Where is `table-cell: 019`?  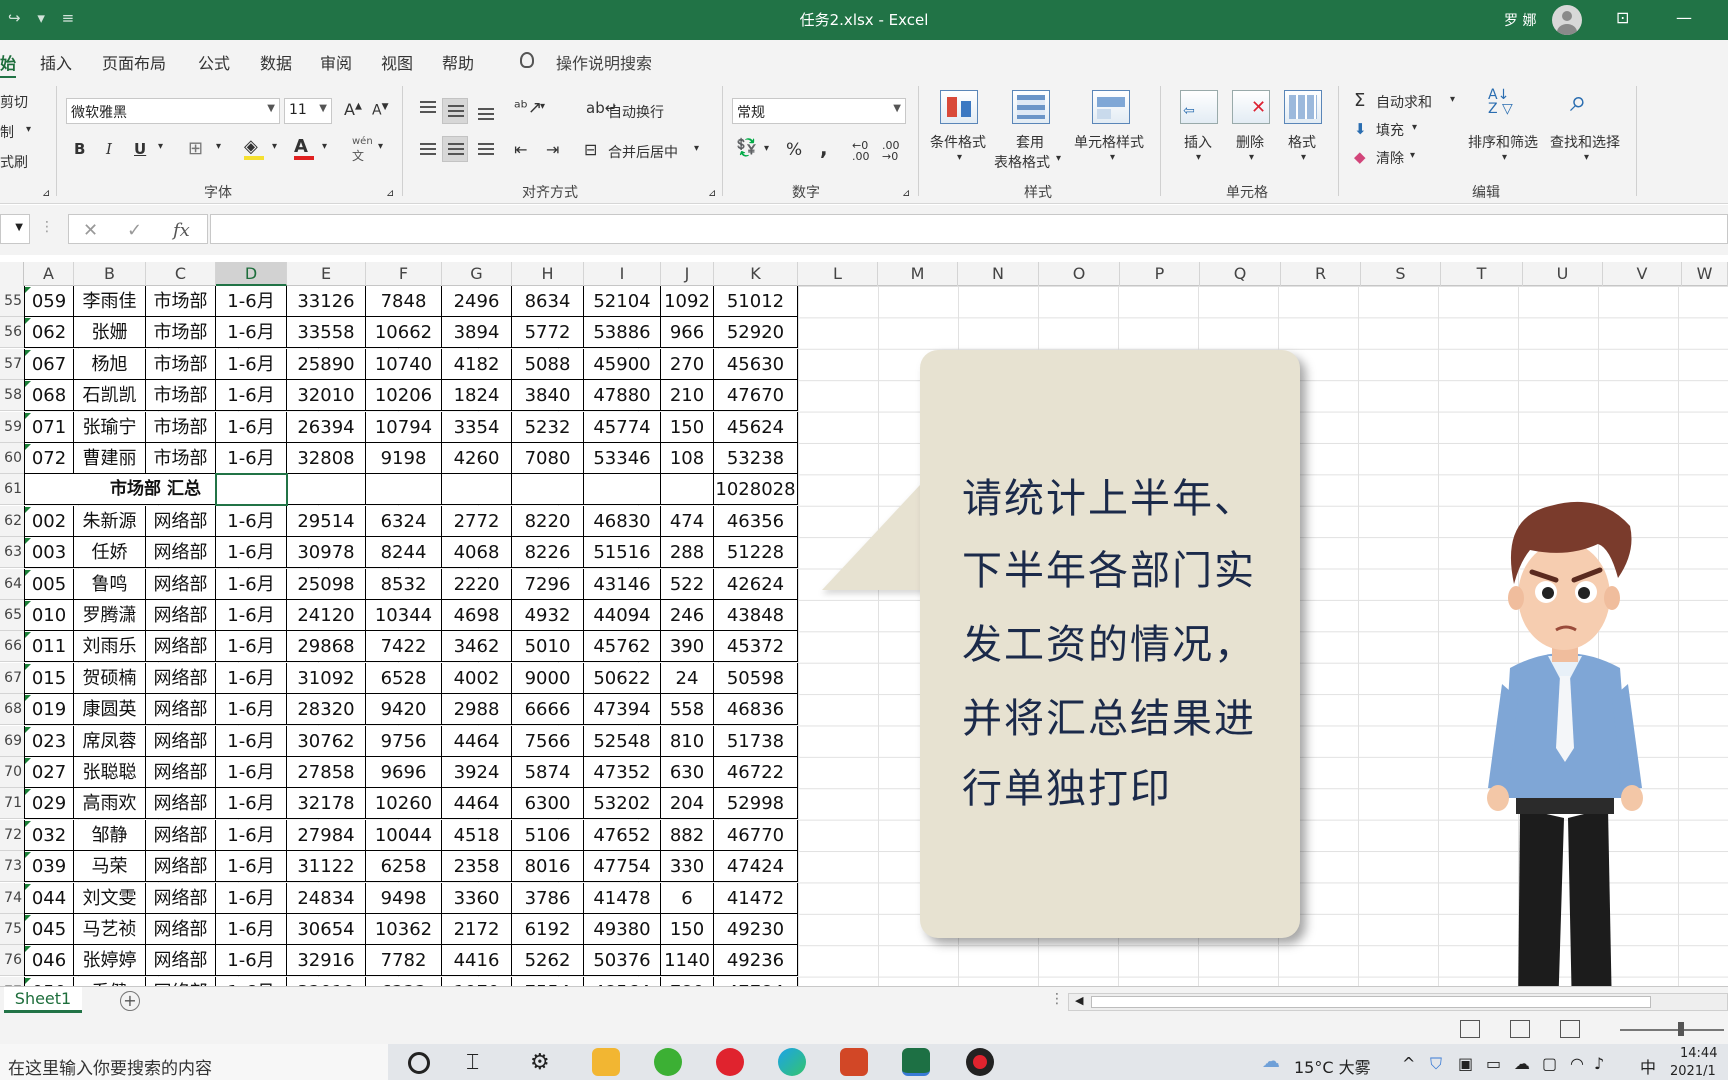 table-cell: 019 is located at coordinates (49, 709).